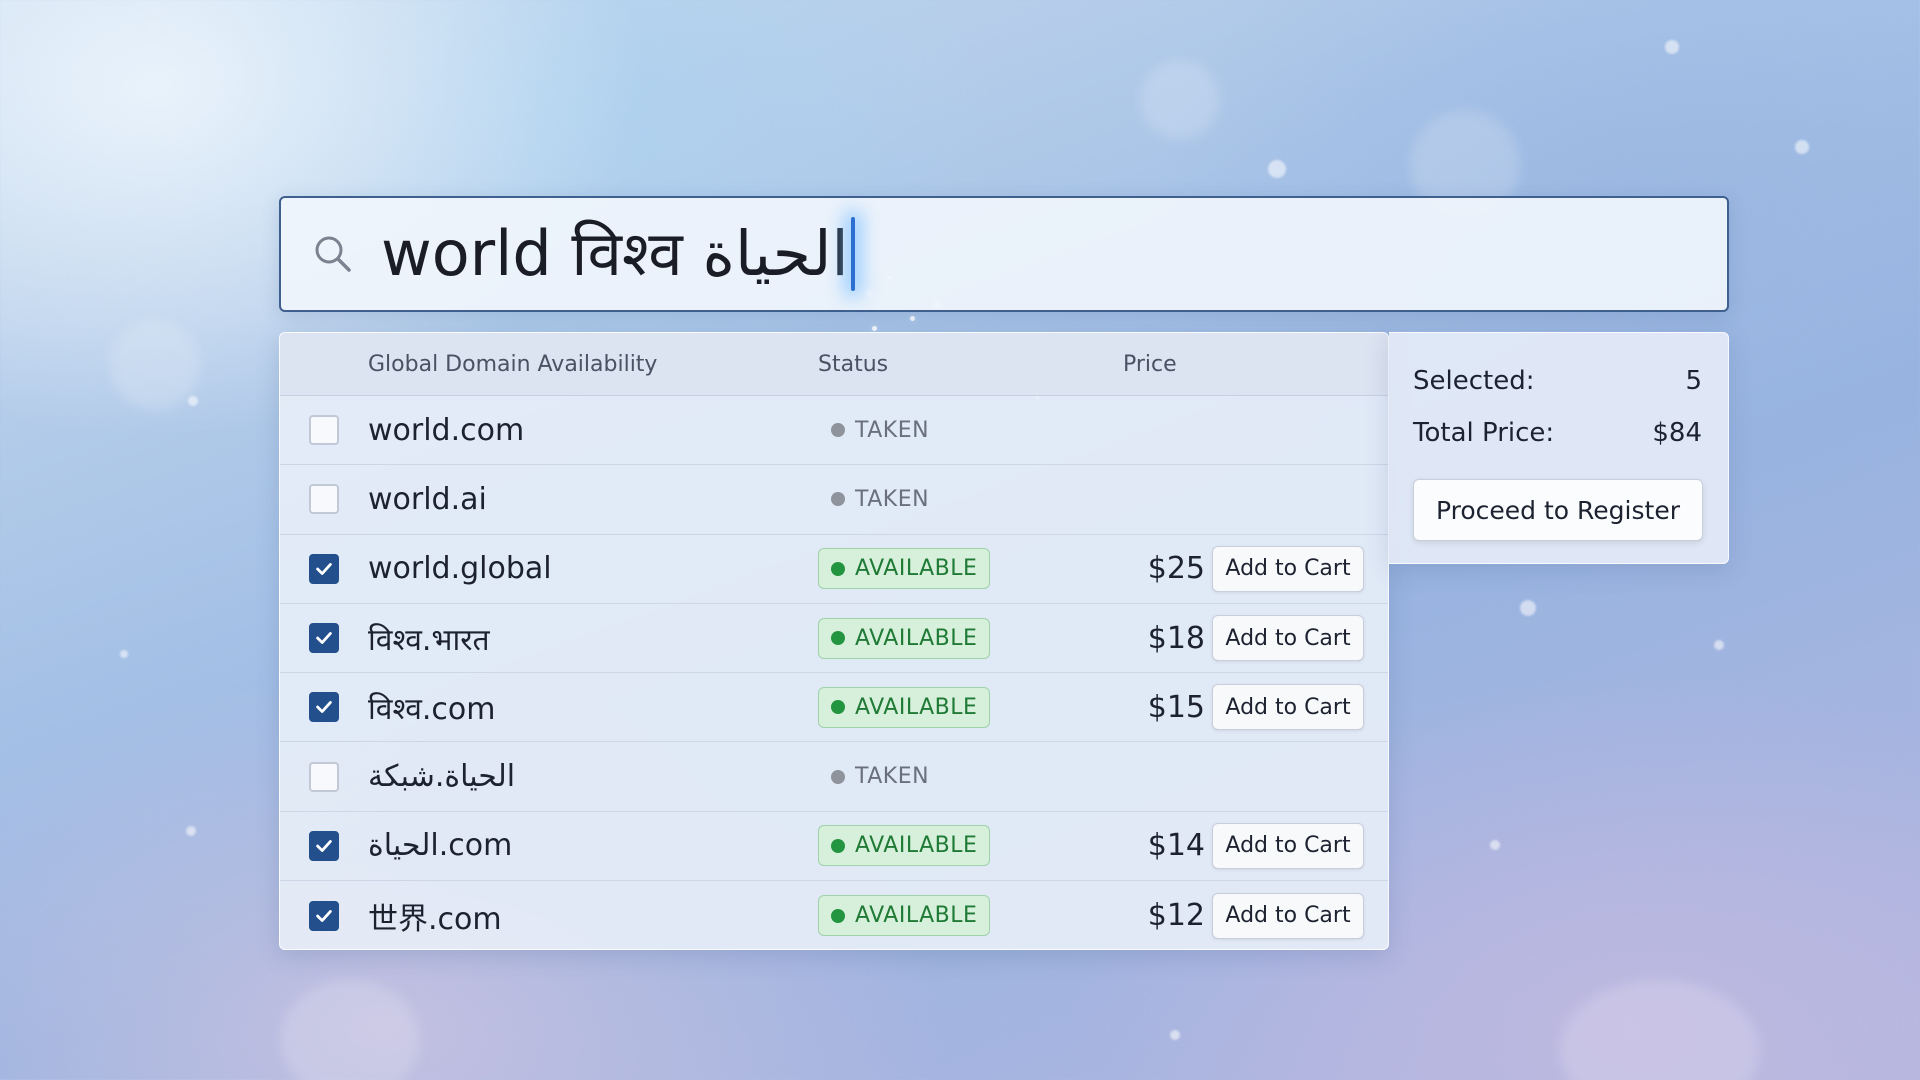 The image size is (1920, 1080). I want to click on search-input: world विश्व الحياة, so click(618, 254).